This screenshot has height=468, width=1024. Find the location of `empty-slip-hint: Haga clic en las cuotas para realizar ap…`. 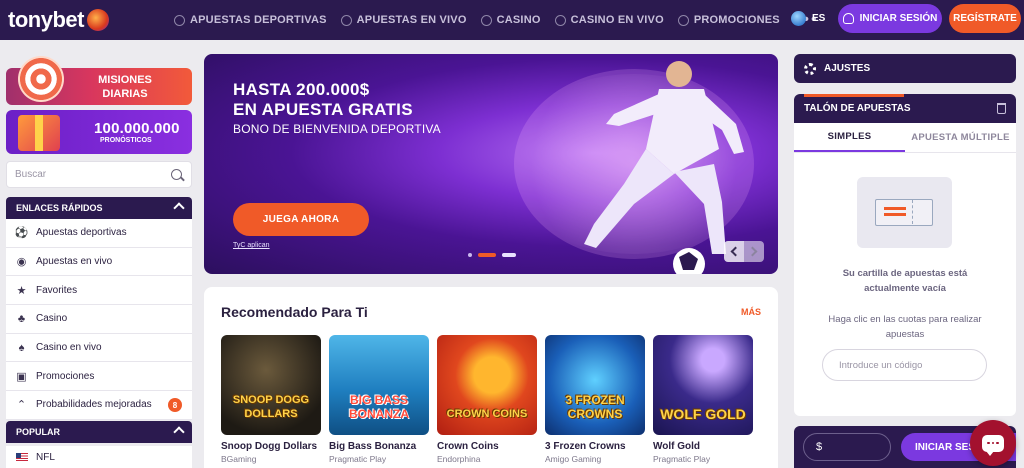

empty-slip-hint: Haga clic en las cuotas para realizar ap… is located at coordinates (905, 327).